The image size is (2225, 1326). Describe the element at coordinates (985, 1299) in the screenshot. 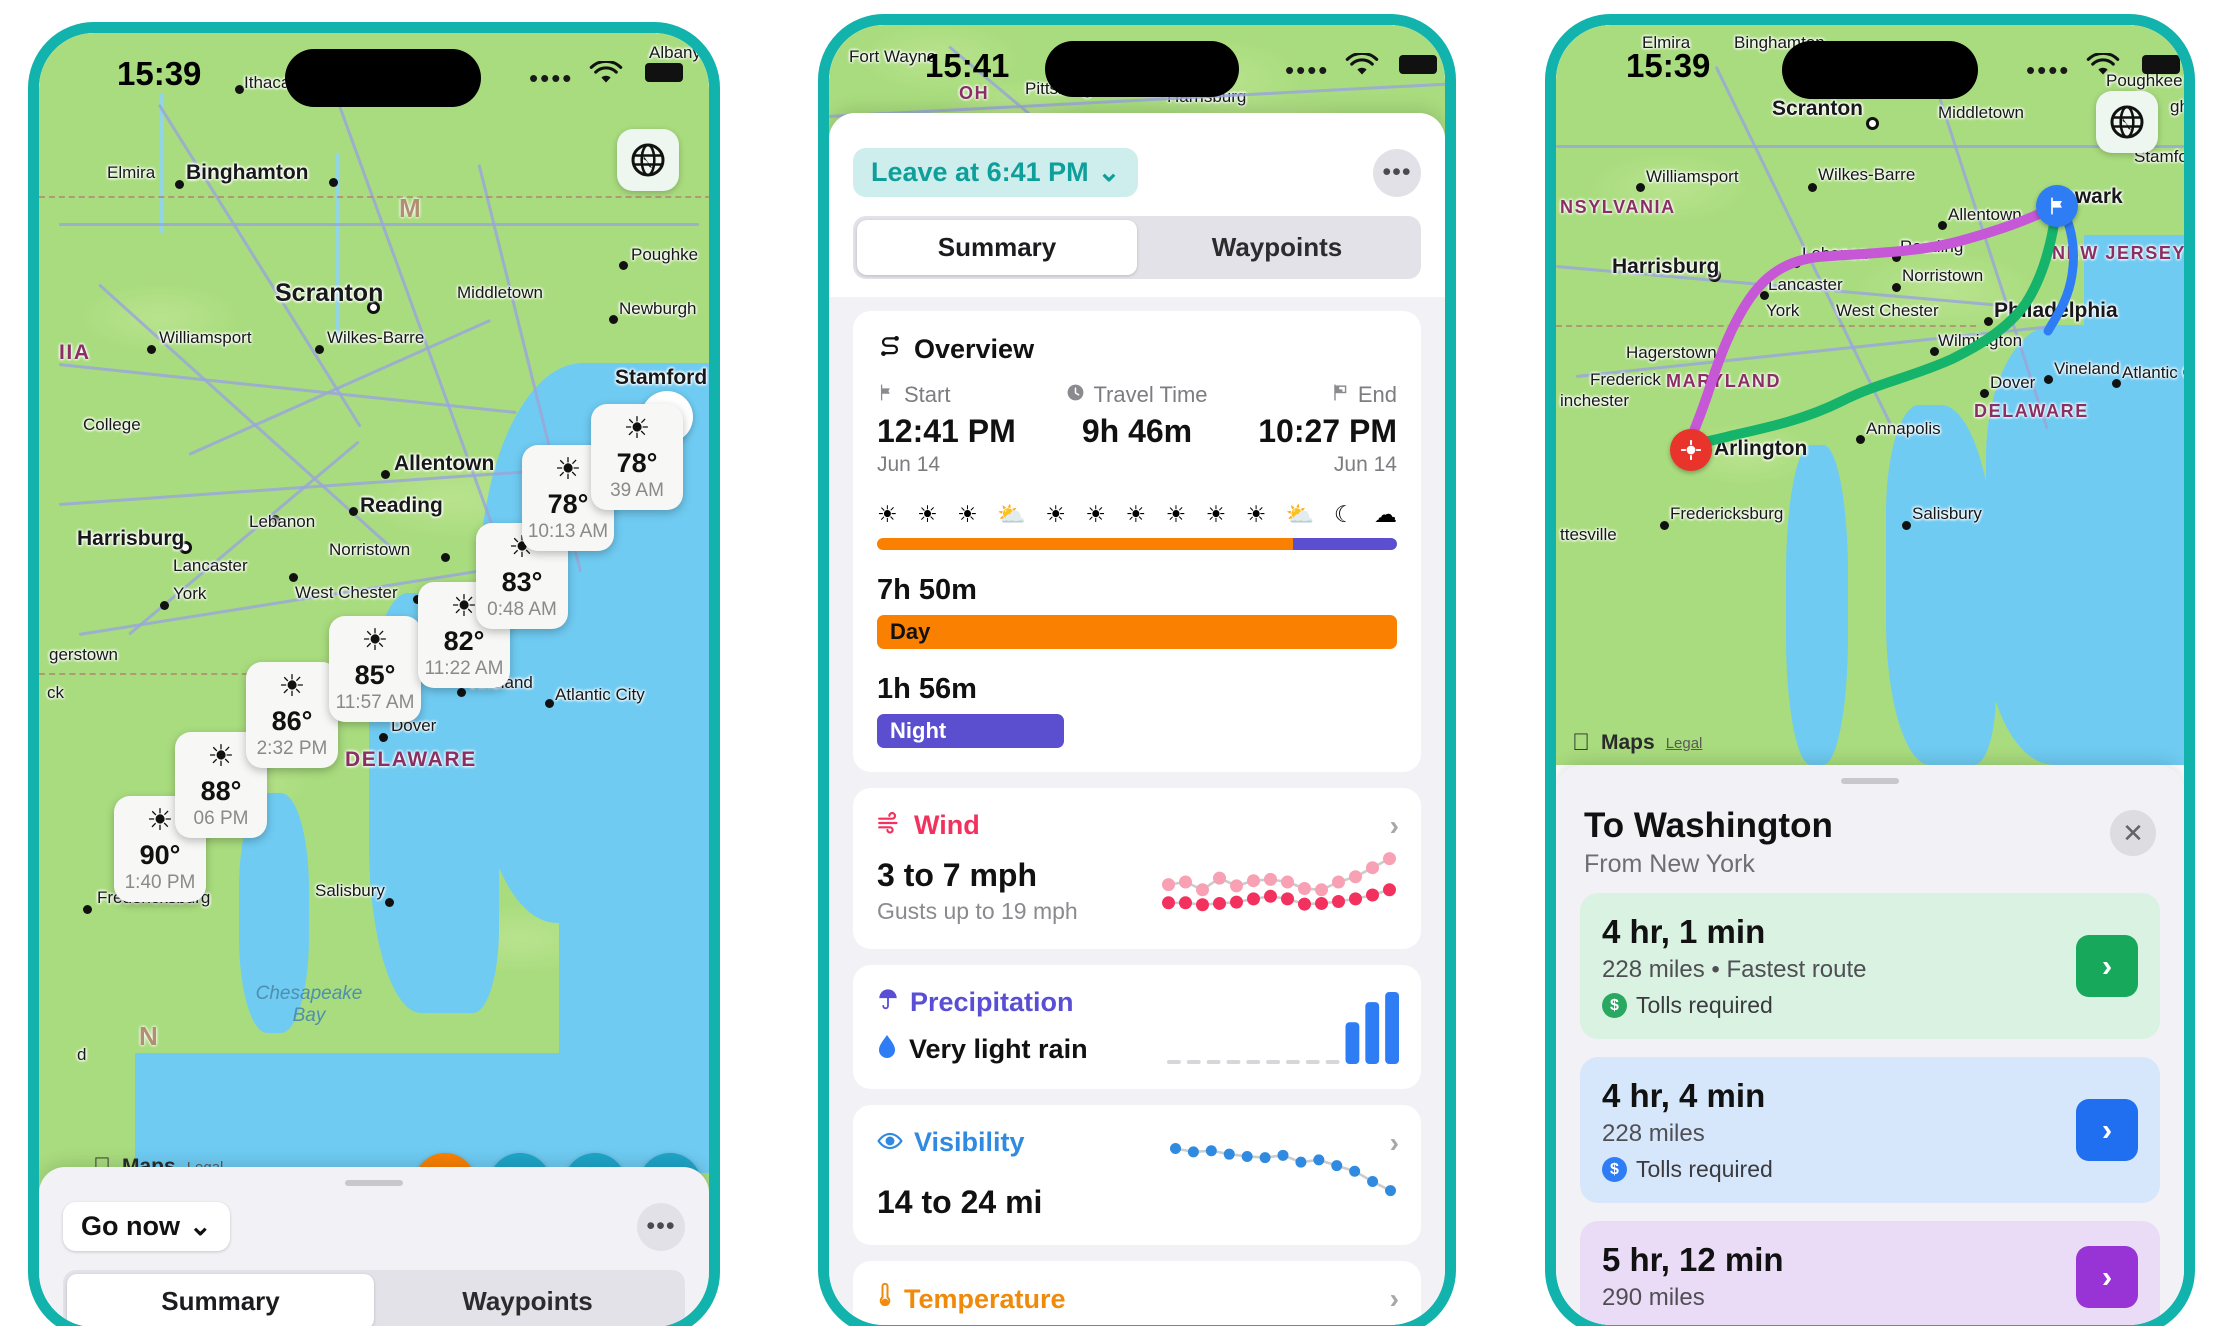

I see `temperature-title: Temperature` at that location.